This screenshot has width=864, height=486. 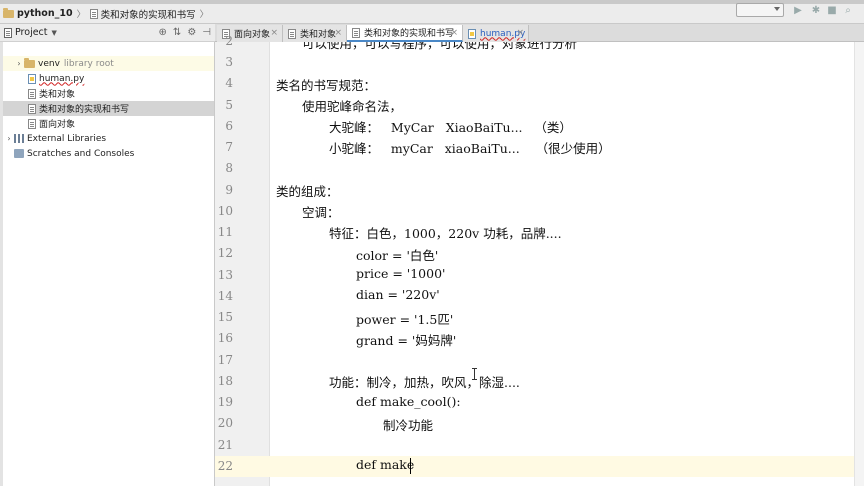 What do you see at coordinates (229, 190) in the screenshot?
I see `line-number: 9` at bounding box center [229, 190].